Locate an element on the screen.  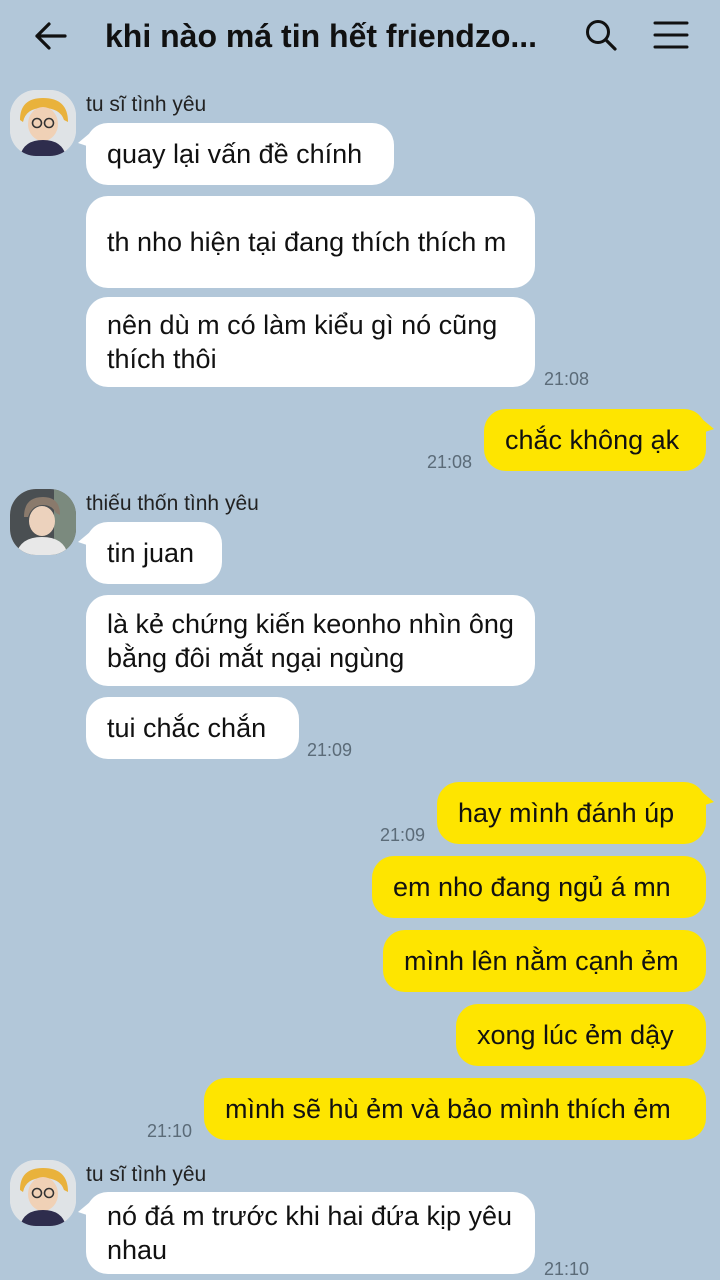
arrow-left-icon is located at coordinates (51, 36).